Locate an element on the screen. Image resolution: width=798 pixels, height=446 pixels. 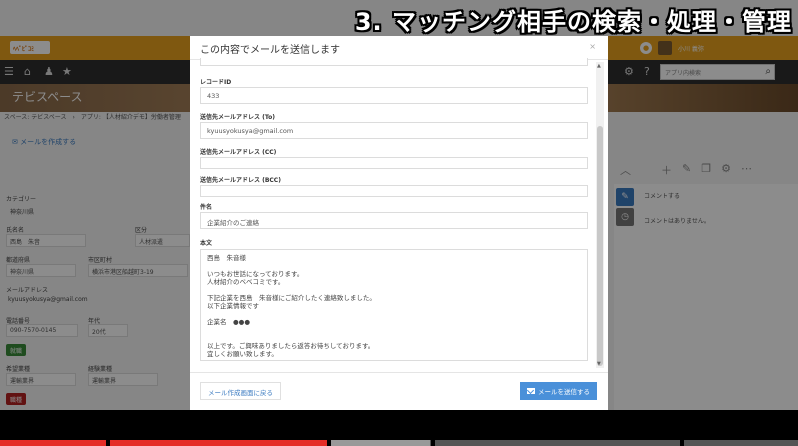
back-to-compose-button: メール作成画面に戻る is located at coordinates (240, 391).